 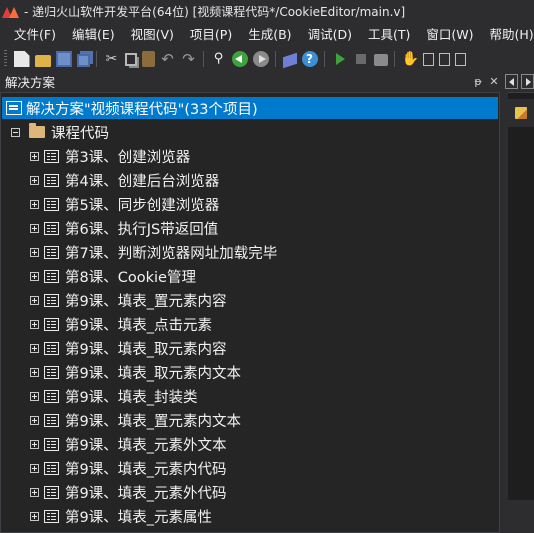 I want to click on project-label: 第6课、执行JS带返回值, so click(x=142, y=229).